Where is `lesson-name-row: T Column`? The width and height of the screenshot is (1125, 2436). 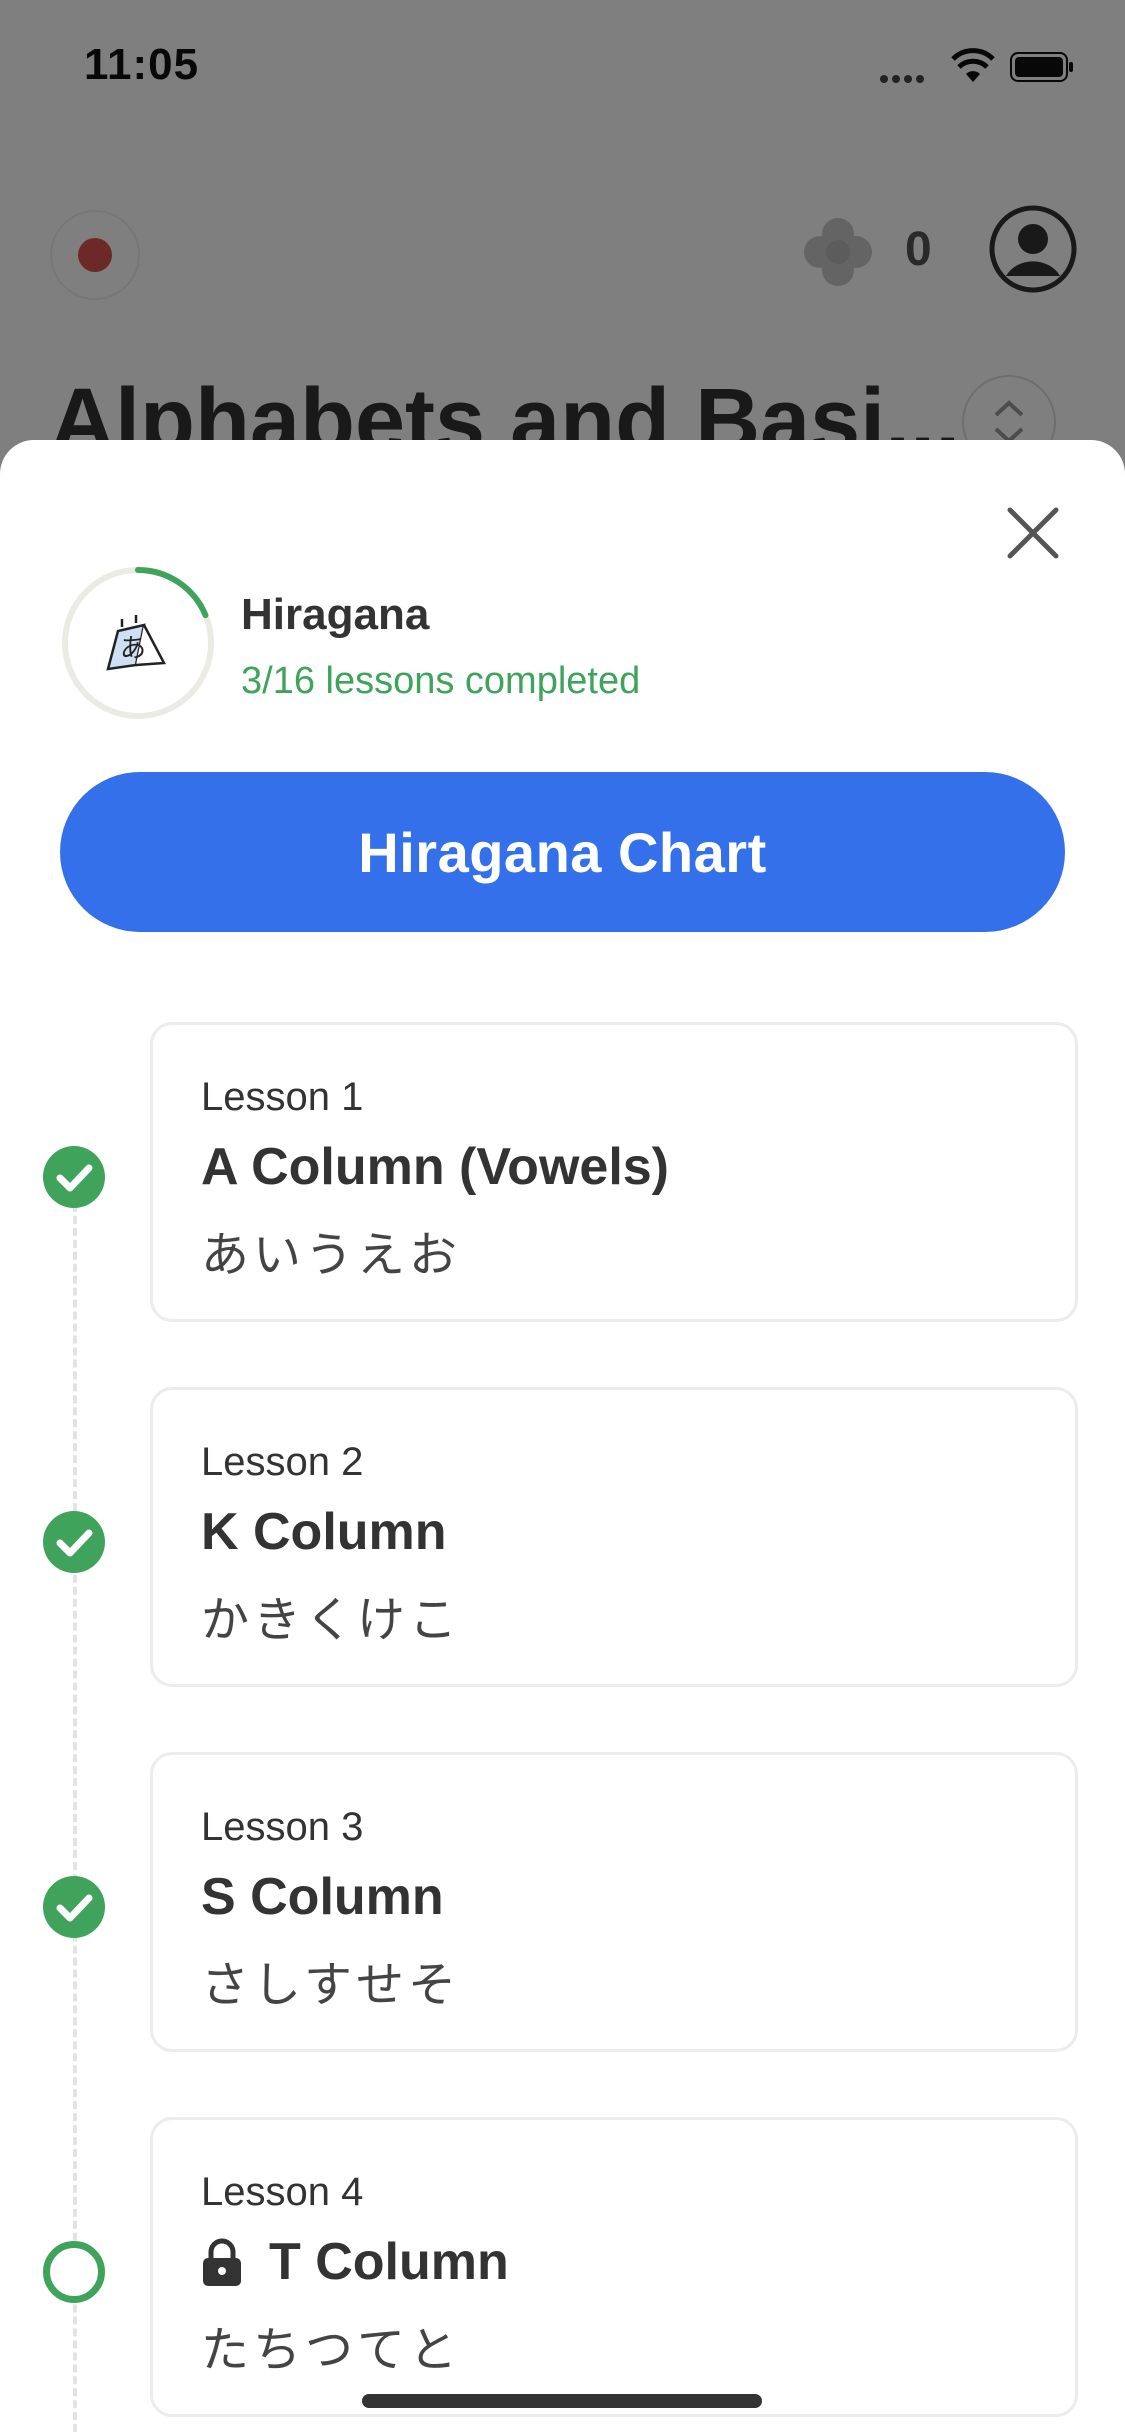
lesson-name-row: T Column is located at coordinates (355, 2262).